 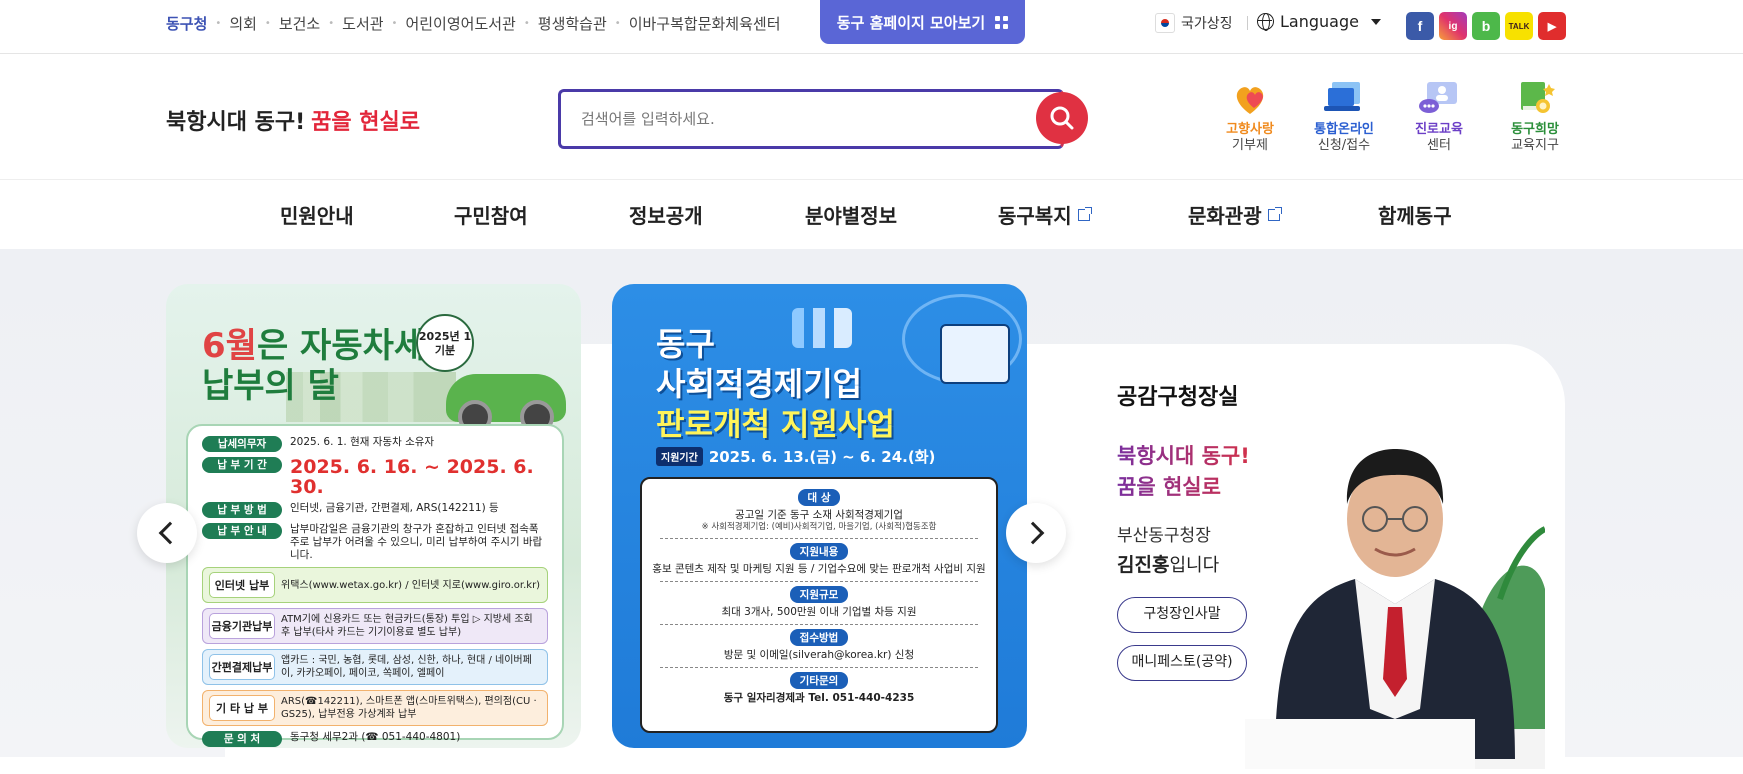 I want to click on gnb-information-disclosure: 정보공개, so click(x=666, y=214).